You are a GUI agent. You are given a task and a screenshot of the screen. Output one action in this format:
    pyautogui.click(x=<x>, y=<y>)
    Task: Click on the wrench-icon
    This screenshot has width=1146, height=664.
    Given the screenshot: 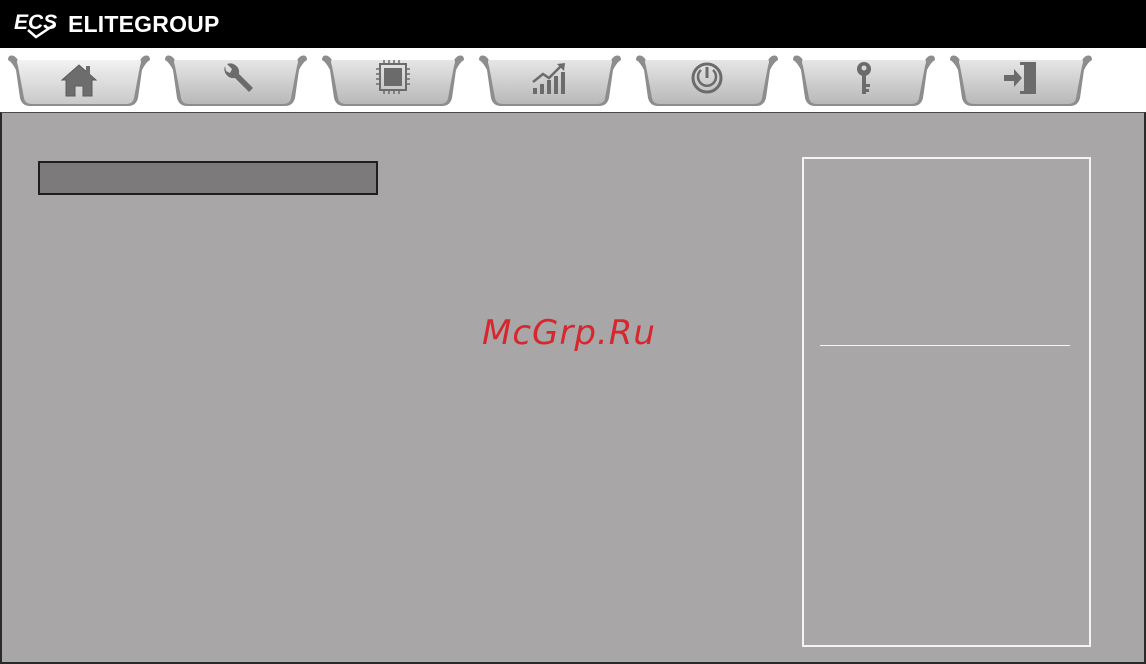 What is the action you would take?
    pyautogui.click(x=236, y=79)
    